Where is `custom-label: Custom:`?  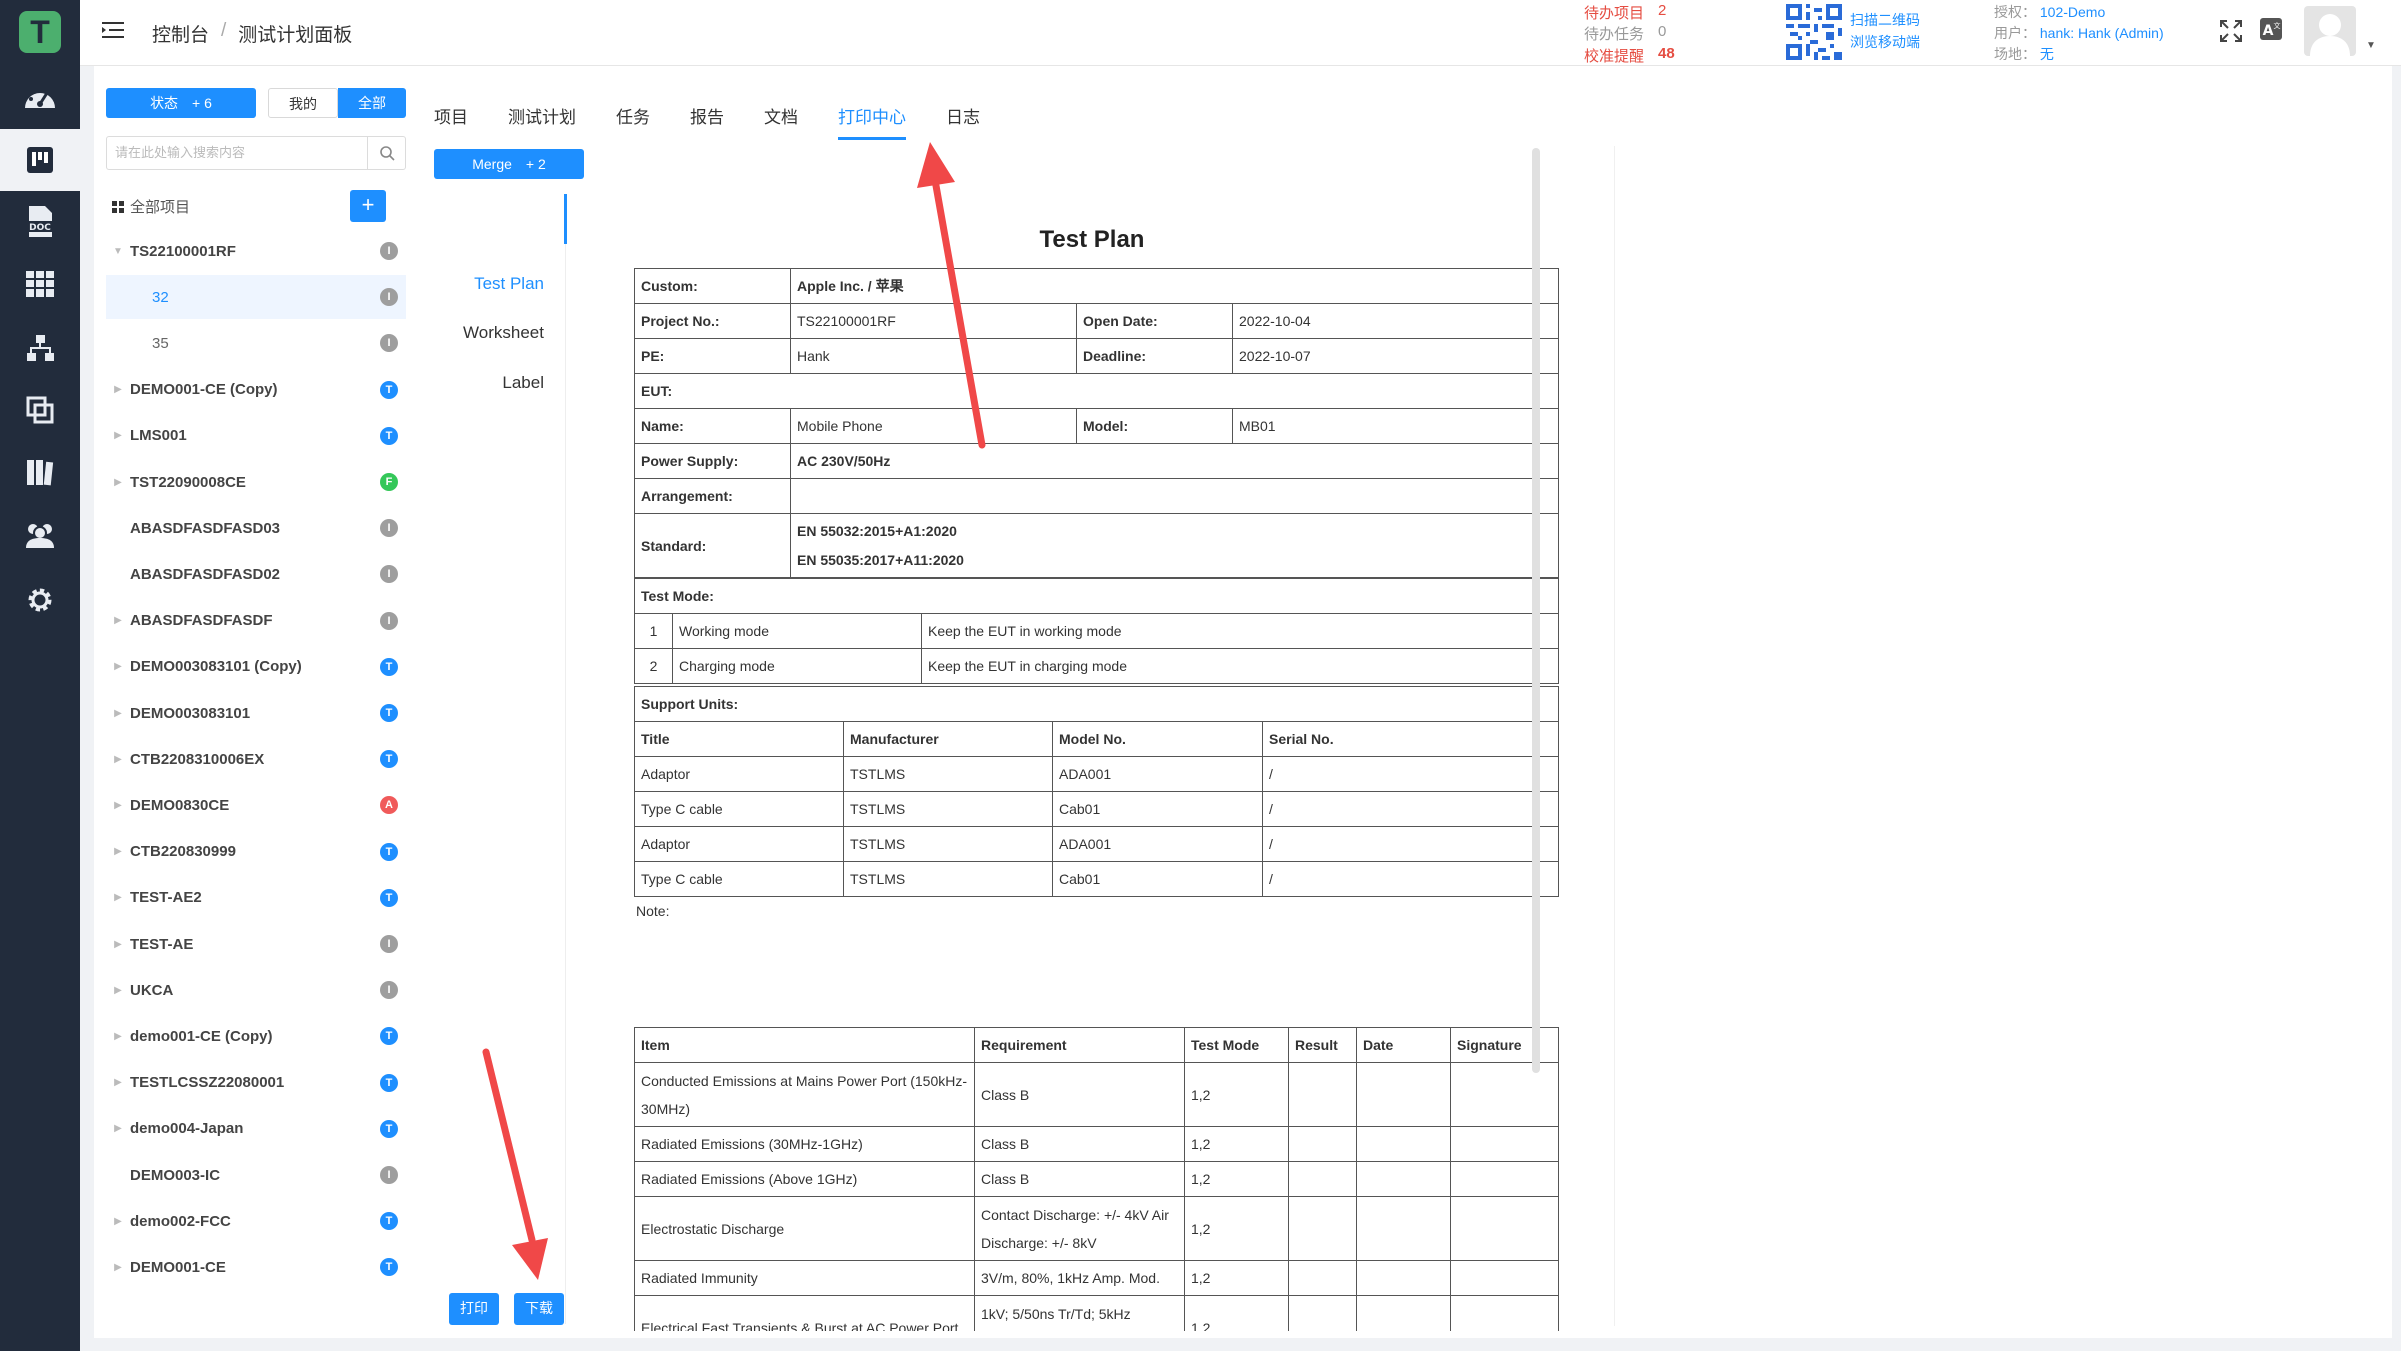 custom-label: Custom: is located at coordinates (712, 286).